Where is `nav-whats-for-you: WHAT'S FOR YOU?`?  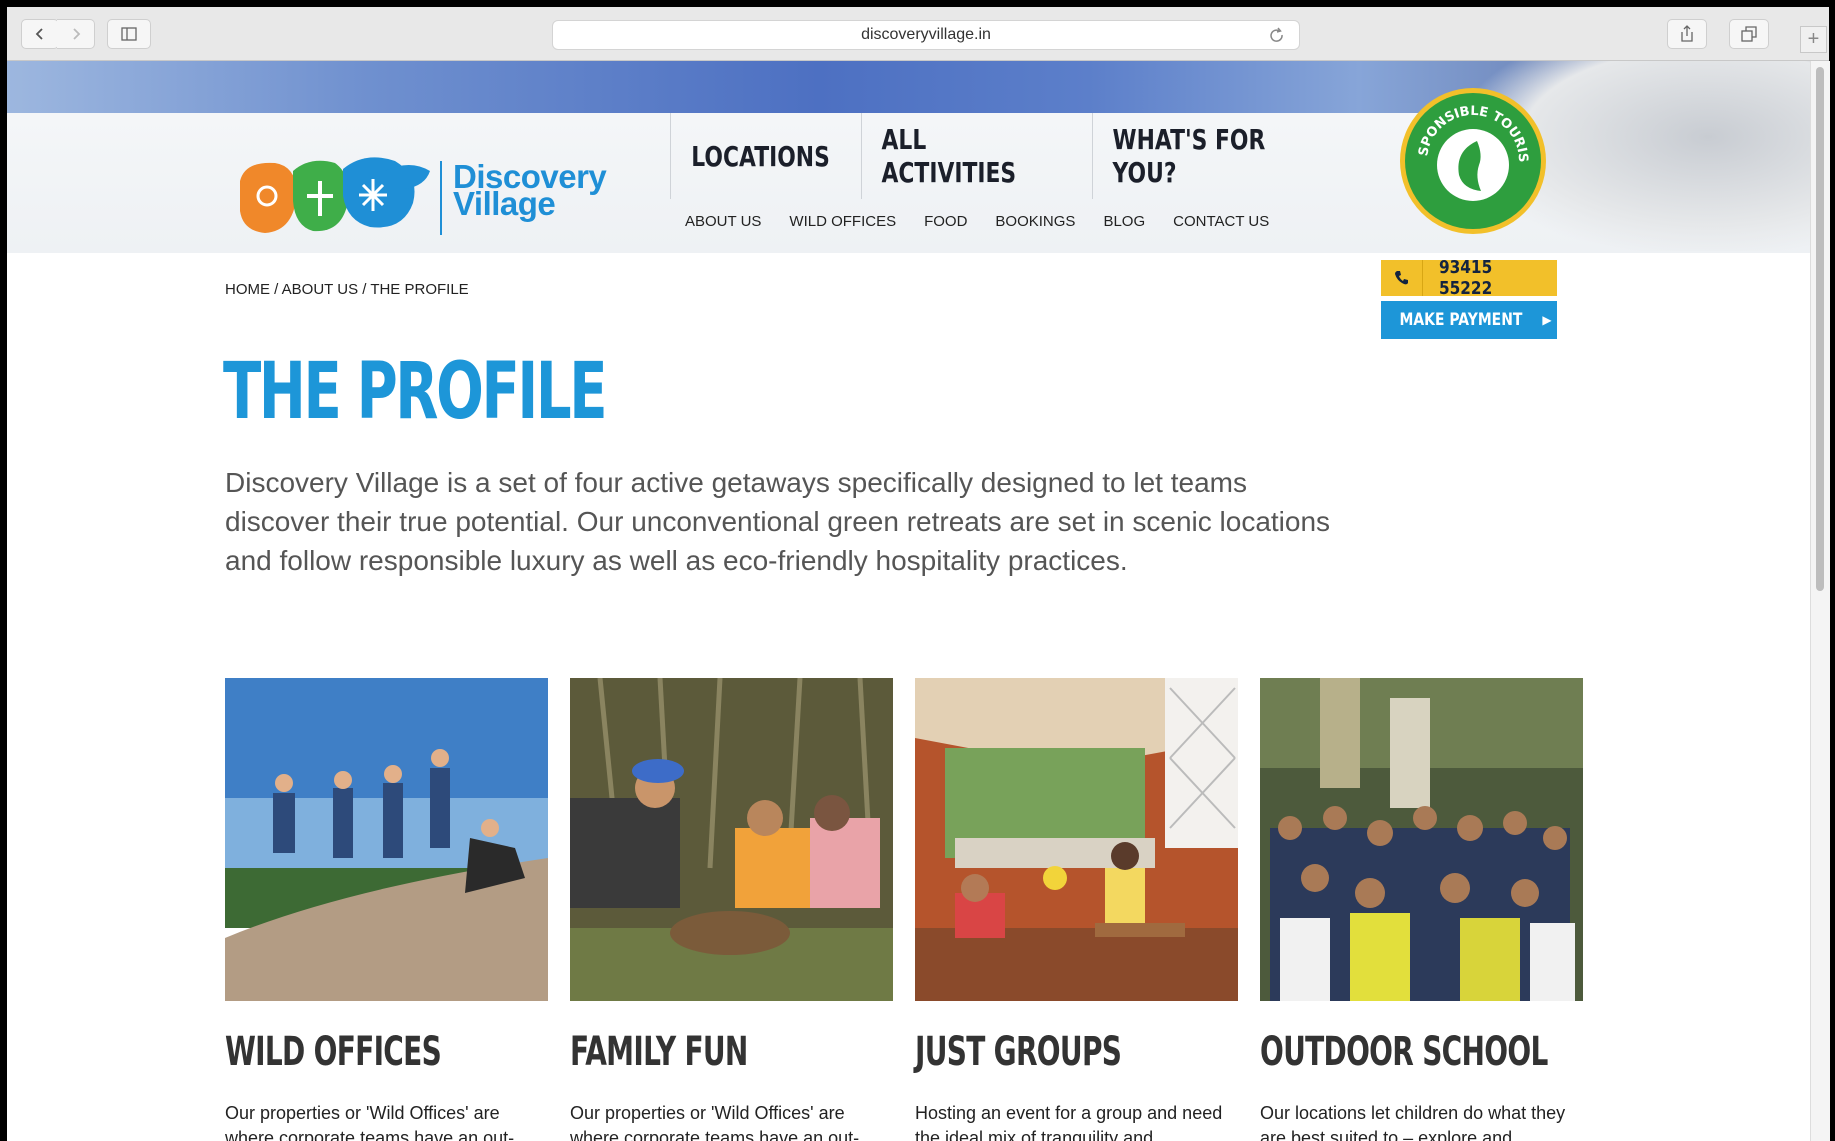 nav-whats-for-you: WHAT'S FOR YOU? is located at coordinates (1207, 156).